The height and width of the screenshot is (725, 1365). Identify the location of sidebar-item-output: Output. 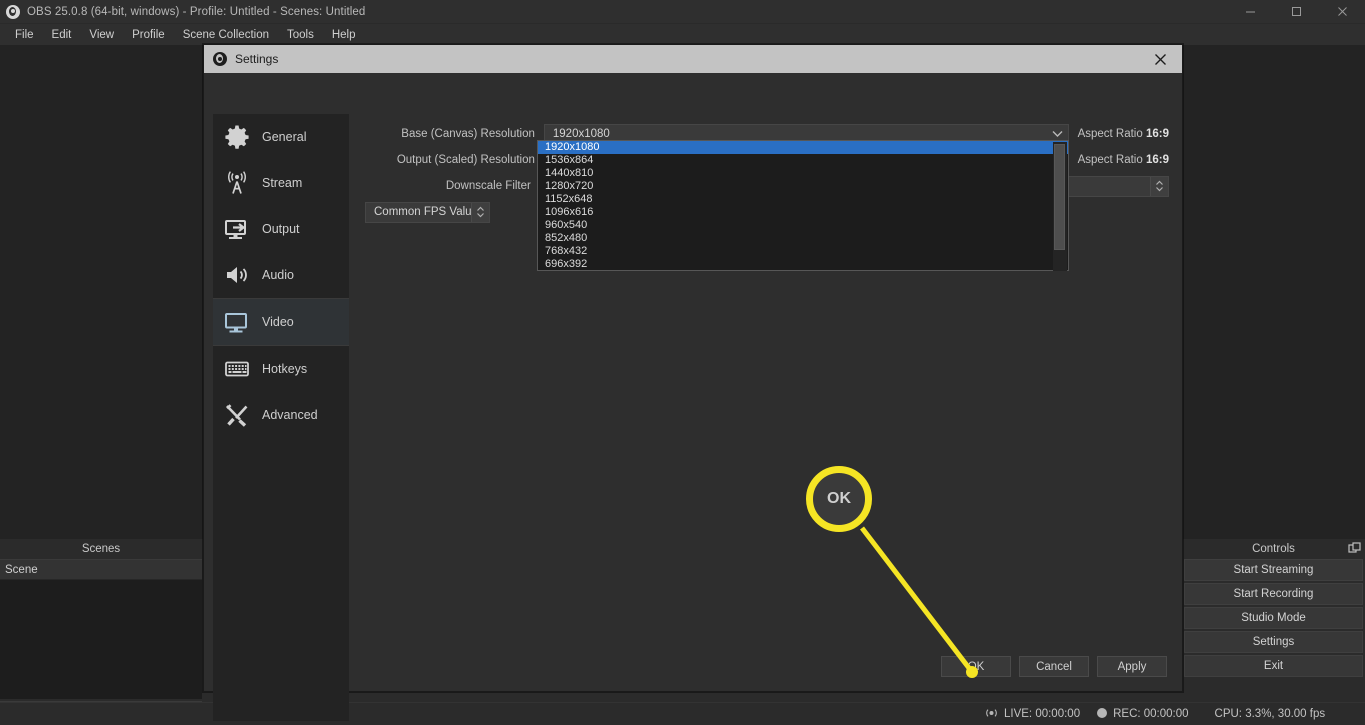
(281, 229).